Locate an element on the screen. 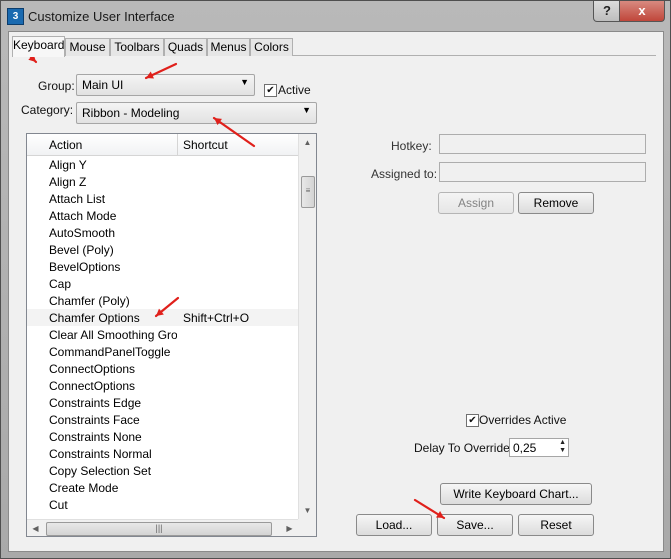  action-name: Align Y is located at coordinates (68, 165).